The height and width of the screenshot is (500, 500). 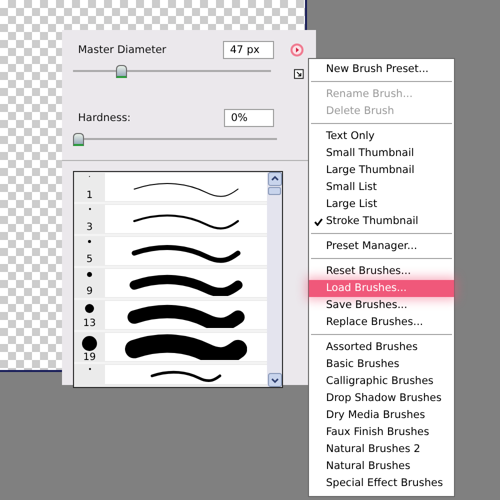 What do you see at coordinates (89, 291) in the screenshot?
I see `brush-size: 9` at bounding box center [89, 291].